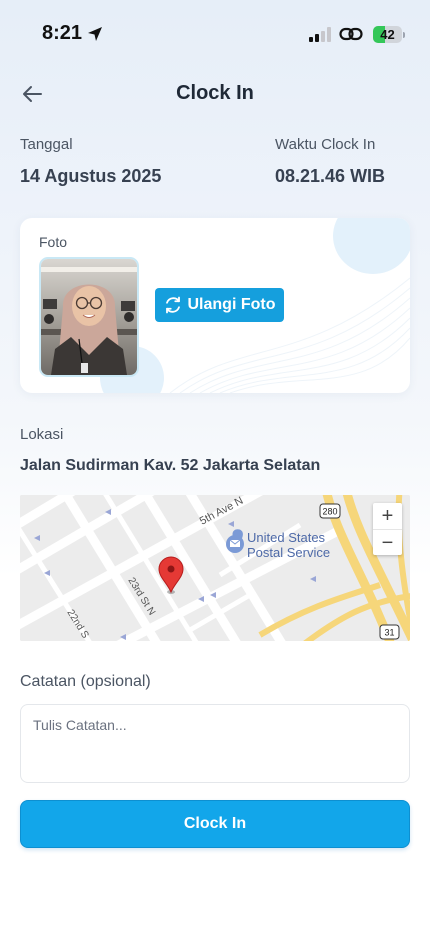  Describe the element at coordinates (387, 516) in the screenshot. I see `zoom-in-button: +` at that location.